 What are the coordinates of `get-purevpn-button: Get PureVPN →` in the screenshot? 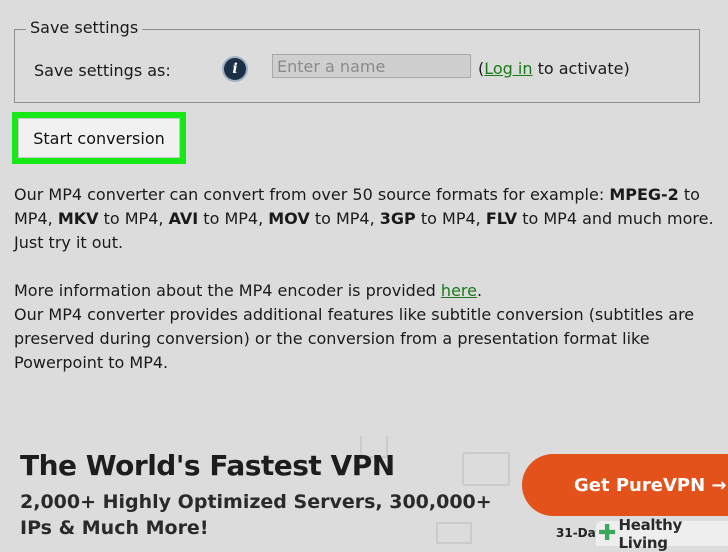 It's located at (625, 485).